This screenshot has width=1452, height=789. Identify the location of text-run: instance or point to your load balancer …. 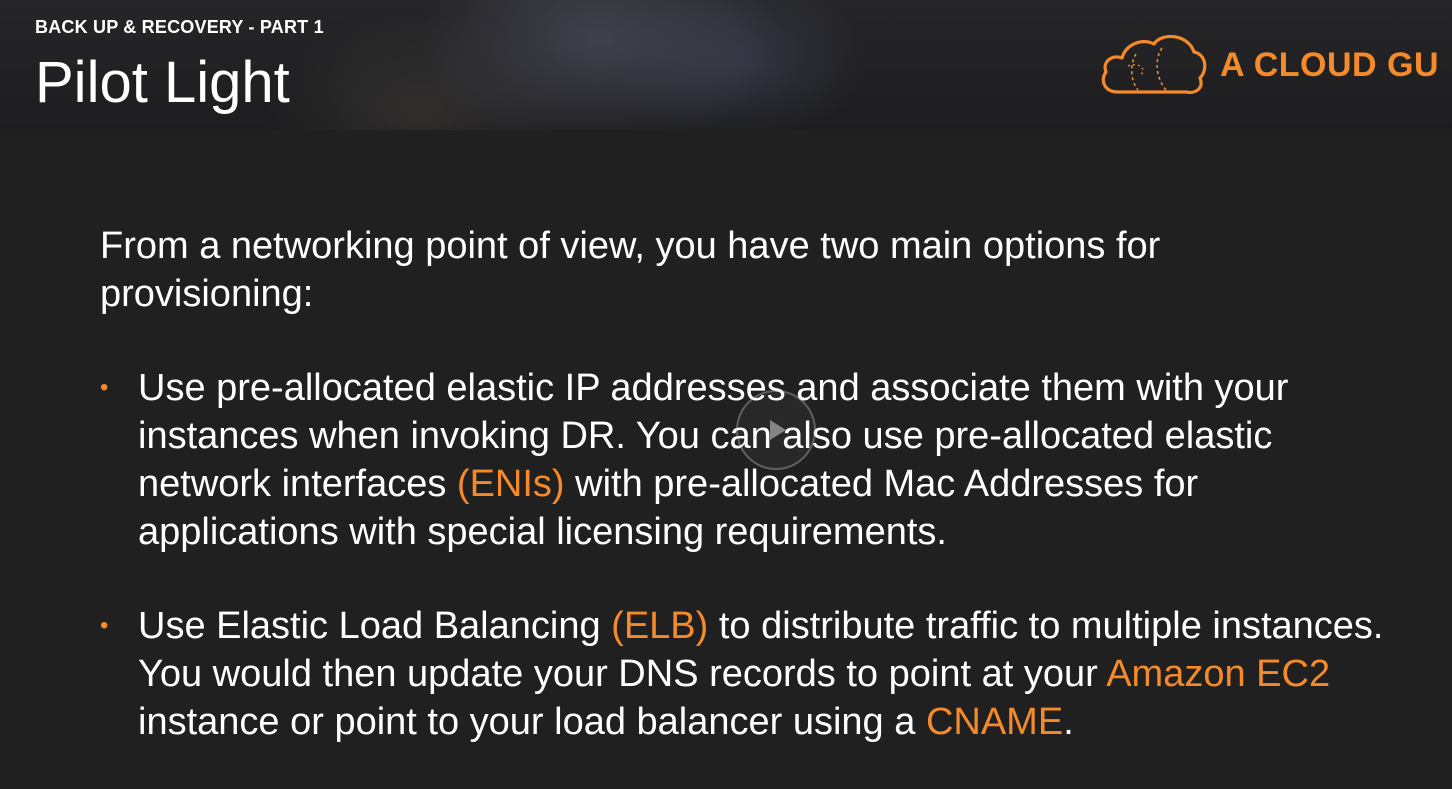
(532, 722).